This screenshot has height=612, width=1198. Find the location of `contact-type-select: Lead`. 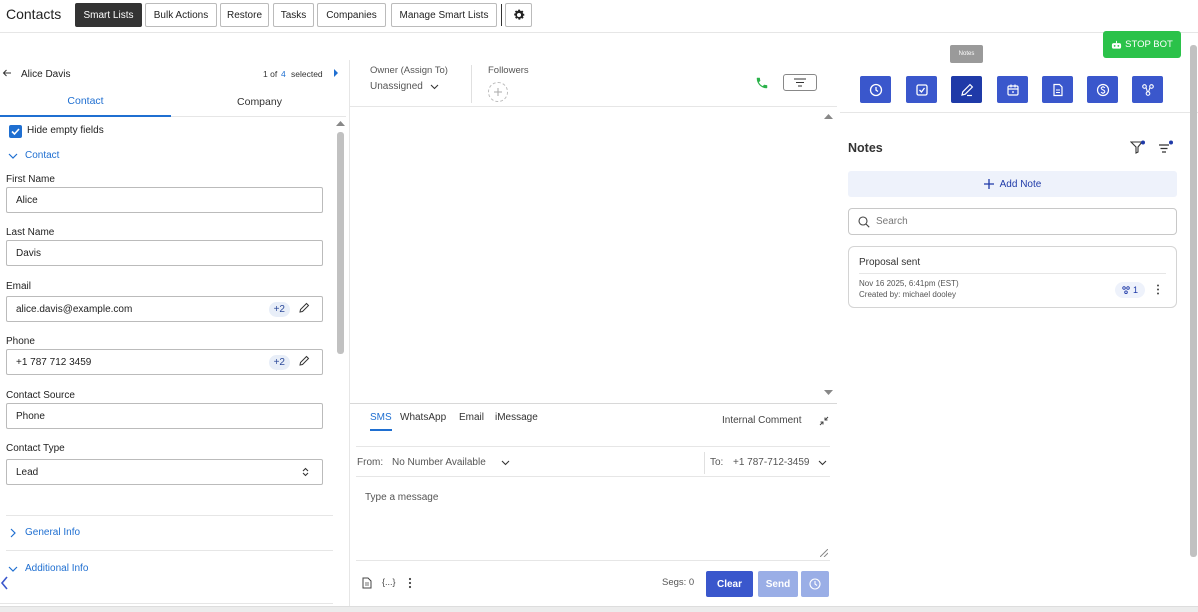

contact-type-select: Lead is located at coordinates (164, 472).